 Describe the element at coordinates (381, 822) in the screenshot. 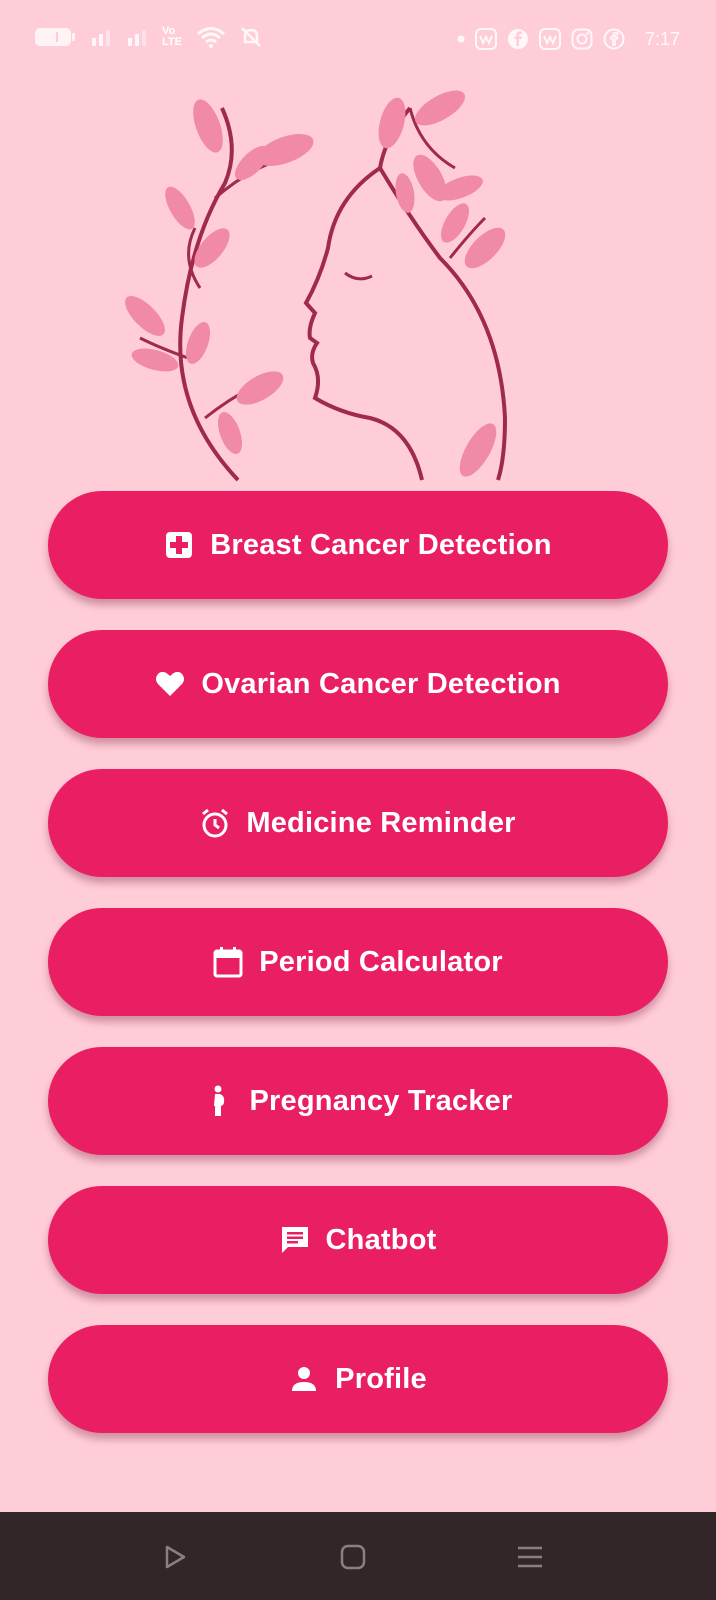

I see `button-label: Medicine Reminder` at that location.